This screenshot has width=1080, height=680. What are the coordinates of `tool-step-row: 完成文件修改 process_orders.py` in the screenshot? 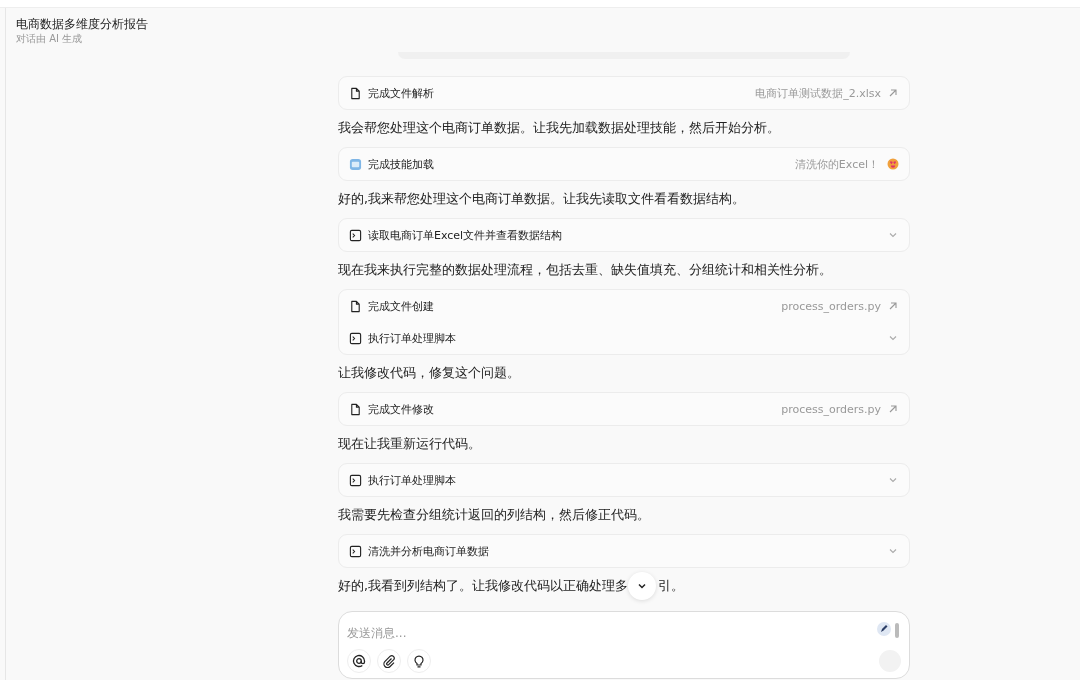 It's located at (624, 409).